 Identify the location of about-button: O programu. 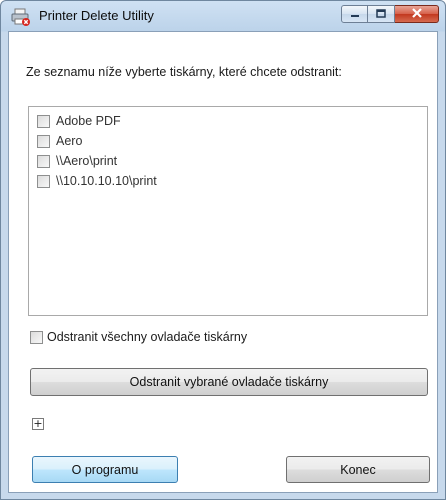
(105, 469).